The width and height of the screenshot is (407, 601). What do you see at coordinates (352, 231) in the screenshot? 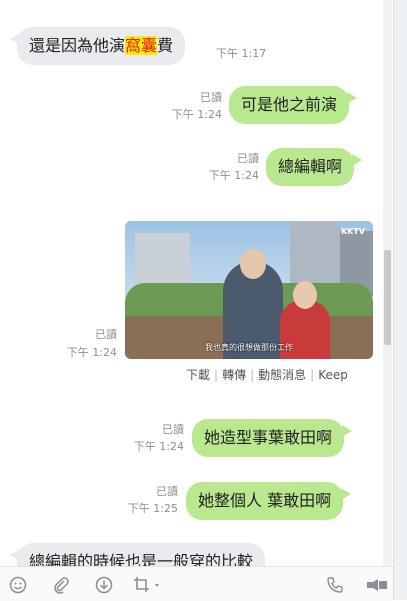
I see `video-channel-logo: KKTV` at bounding box center [352, 231].